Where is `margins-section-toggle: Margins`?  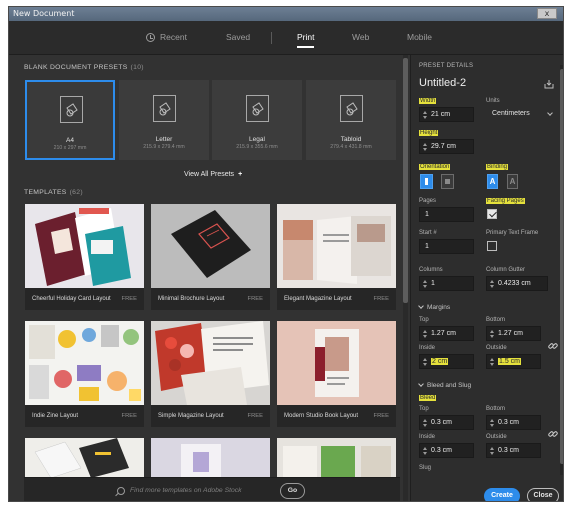 margins-section-toggle: Margins is located at coordinates (434, 307).